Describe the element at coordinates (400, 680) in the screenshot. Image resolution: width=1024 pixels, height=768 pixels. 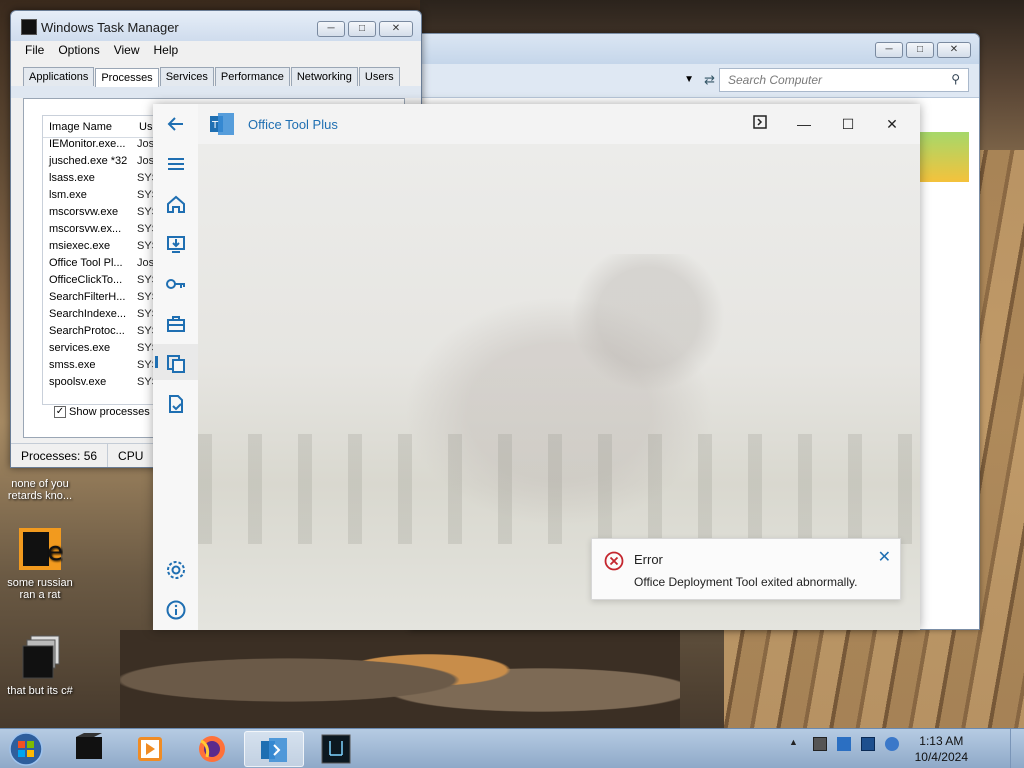
I see `wallpaper-rocks` at that location.